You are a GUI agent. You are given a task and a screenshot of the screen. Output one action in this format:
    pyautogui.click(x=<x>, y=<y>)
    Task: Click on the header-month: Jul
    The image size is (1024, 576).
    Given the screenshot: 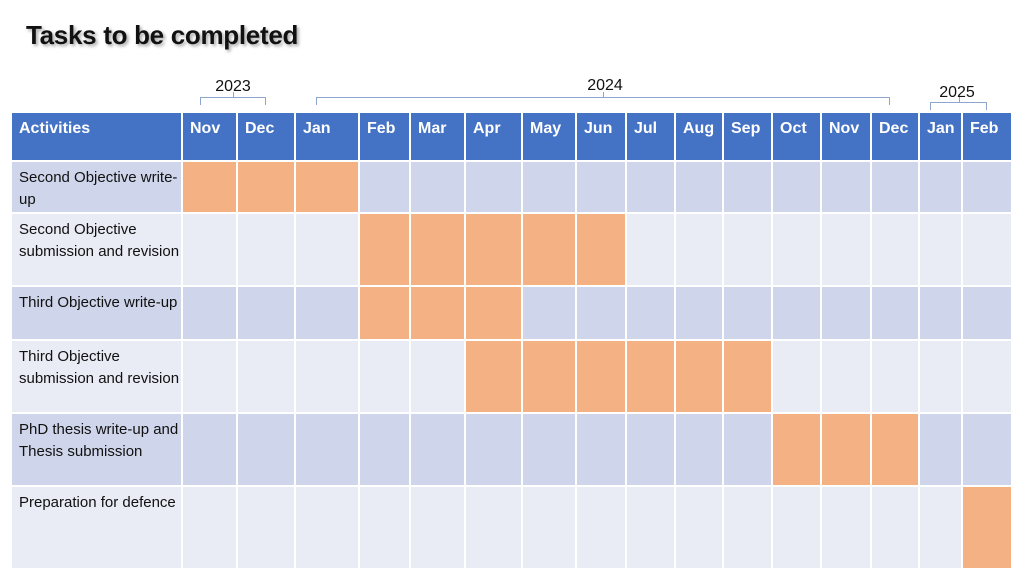 What is the action you would take?
    pyautogui.click(x=651, y=137)
    